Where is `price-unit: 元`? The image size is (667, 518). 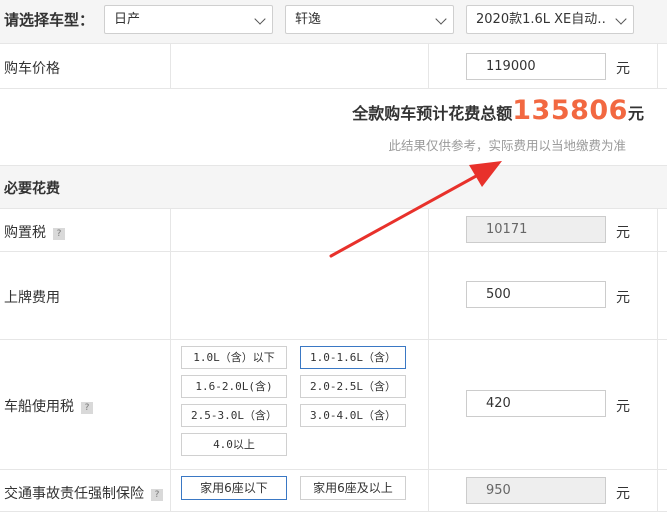 price-unit: 元 is located at coordinates (623, 69).